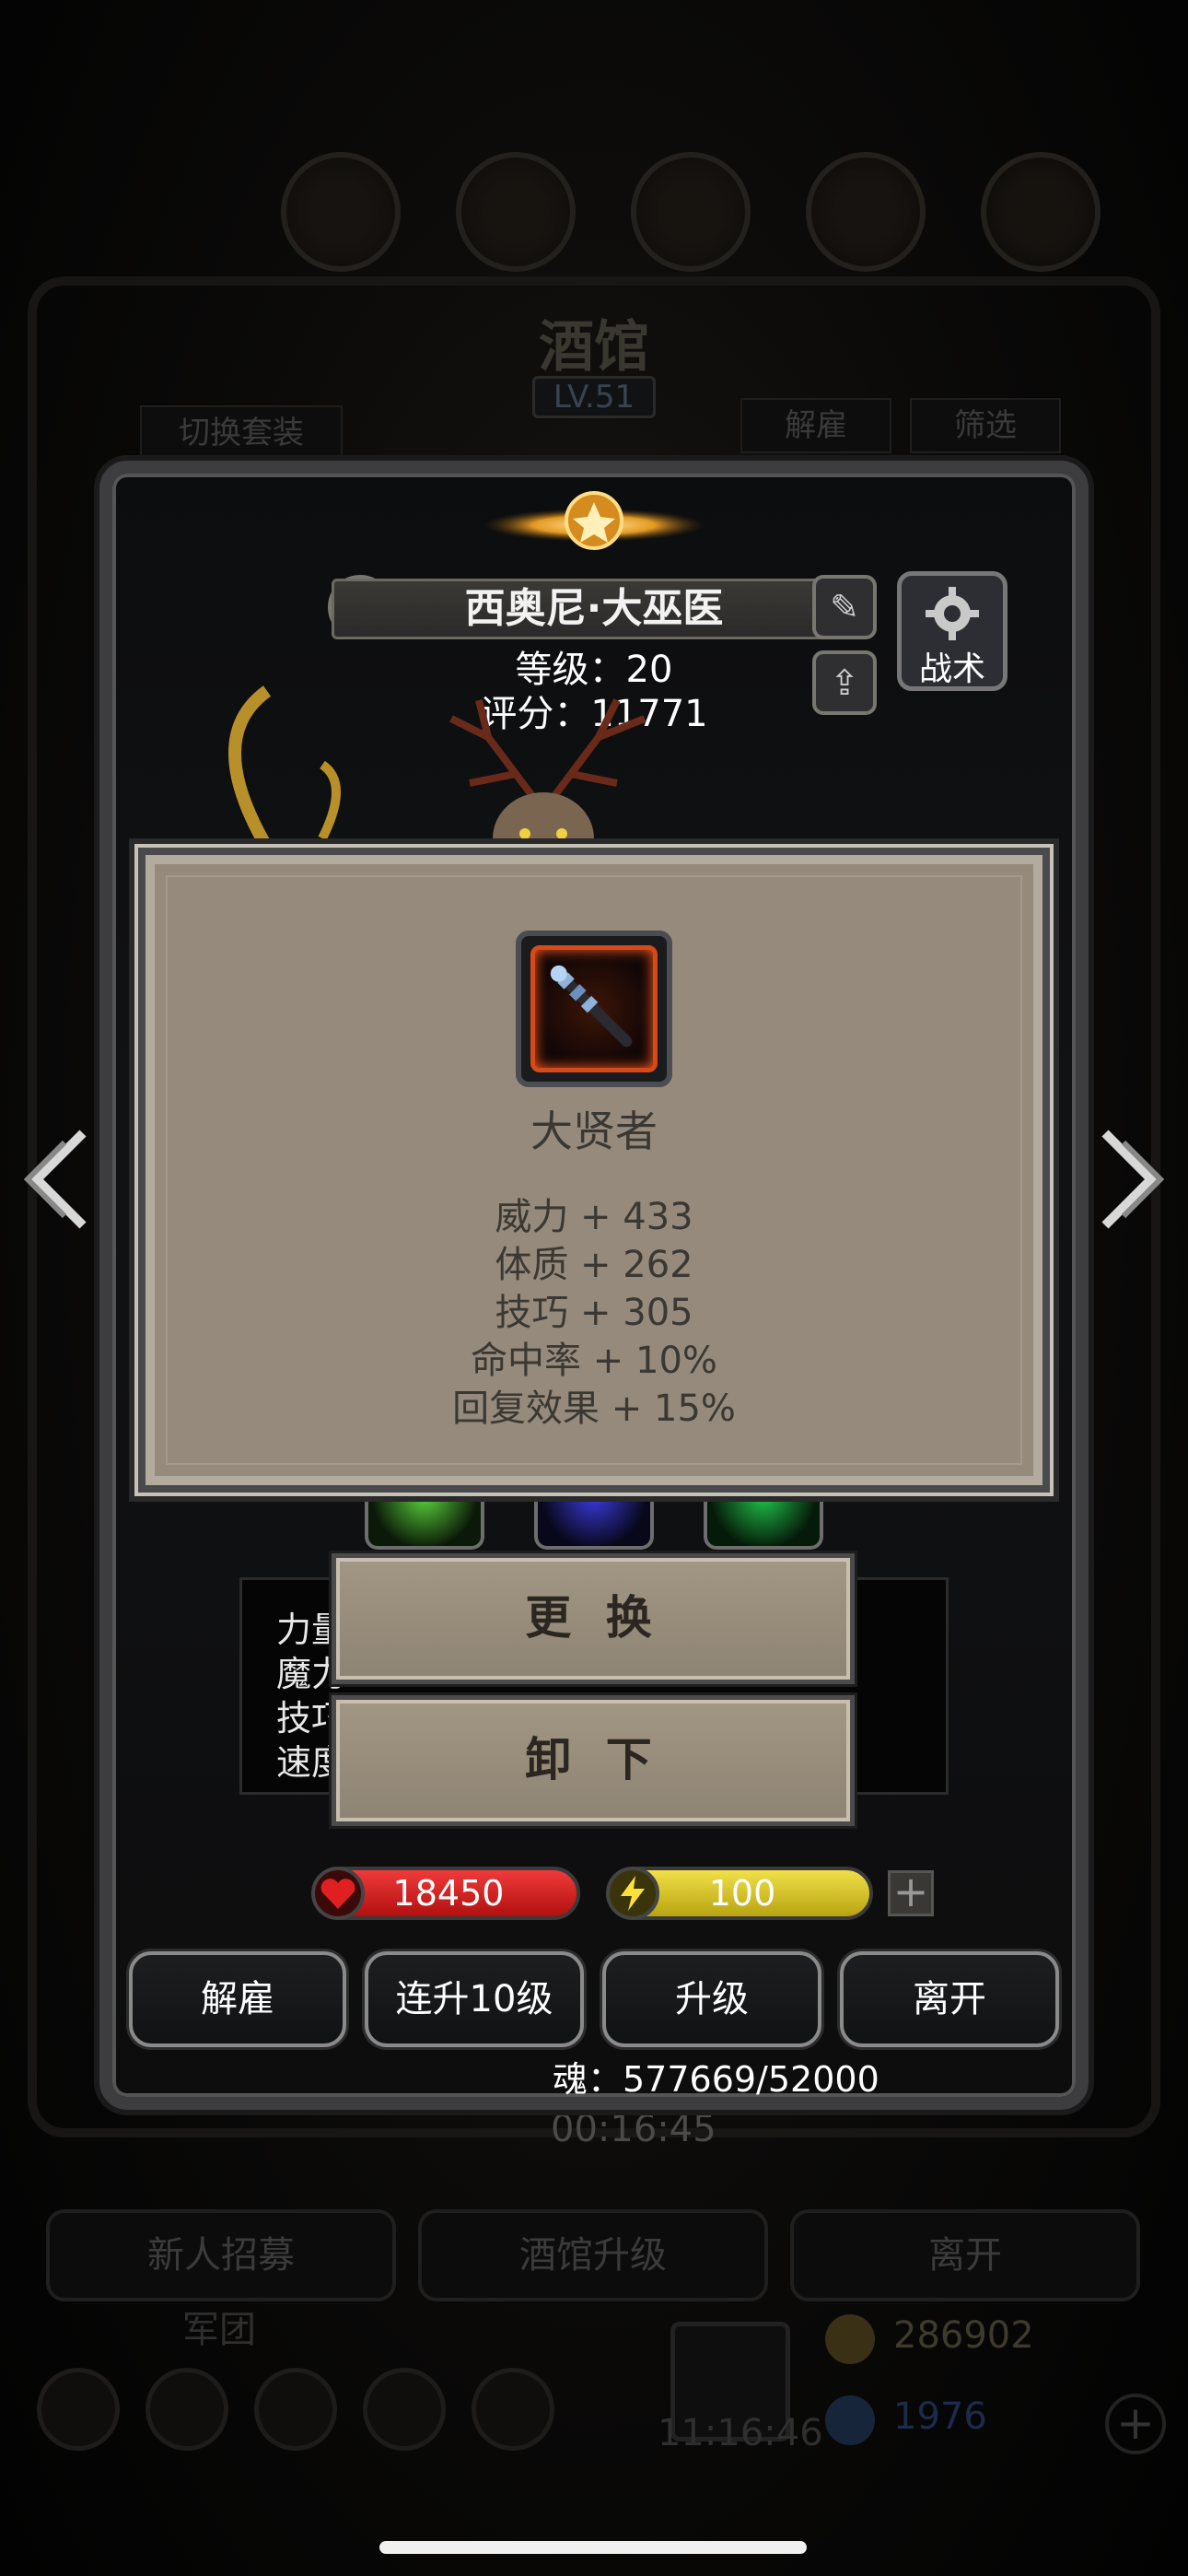 Image resolution: width=1188 pixels, height=2576 pixels. Describe the element at coordinates (237, 1999) in the screenshot. I see `dismiss-button: 解雇` at that location.